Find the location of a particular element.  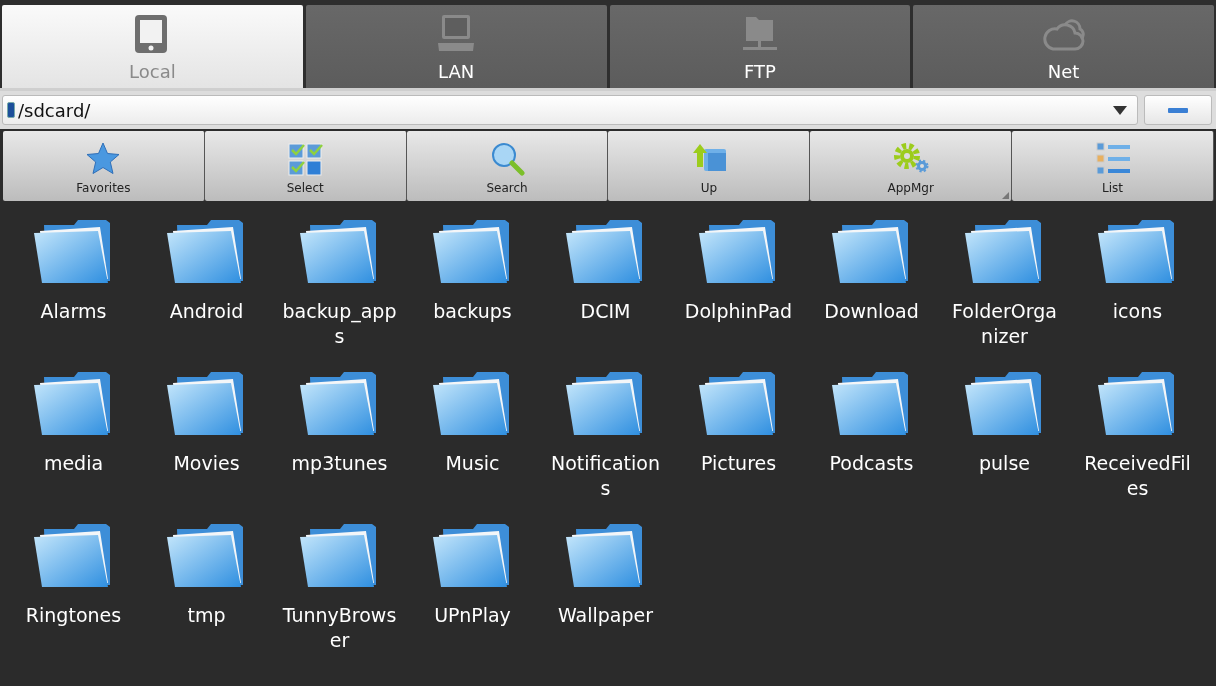

folder-name: Ringtones is located at coordinates (73, 615).